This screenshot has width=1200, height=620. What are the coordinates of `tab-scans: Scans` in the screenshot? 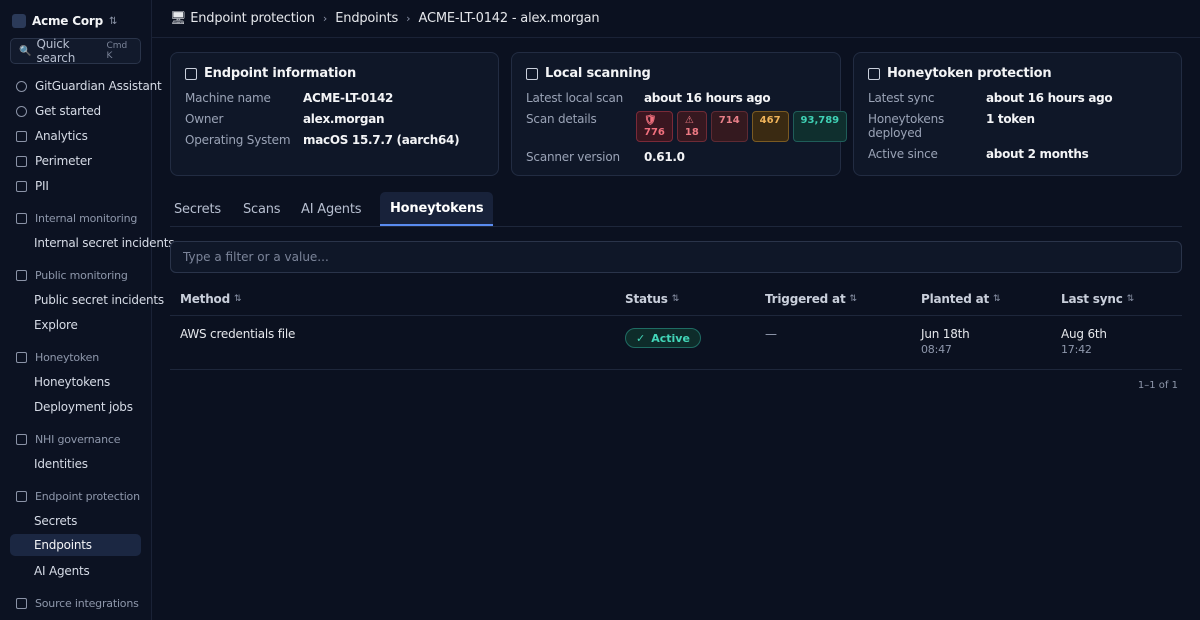 It's located at (261, 209).